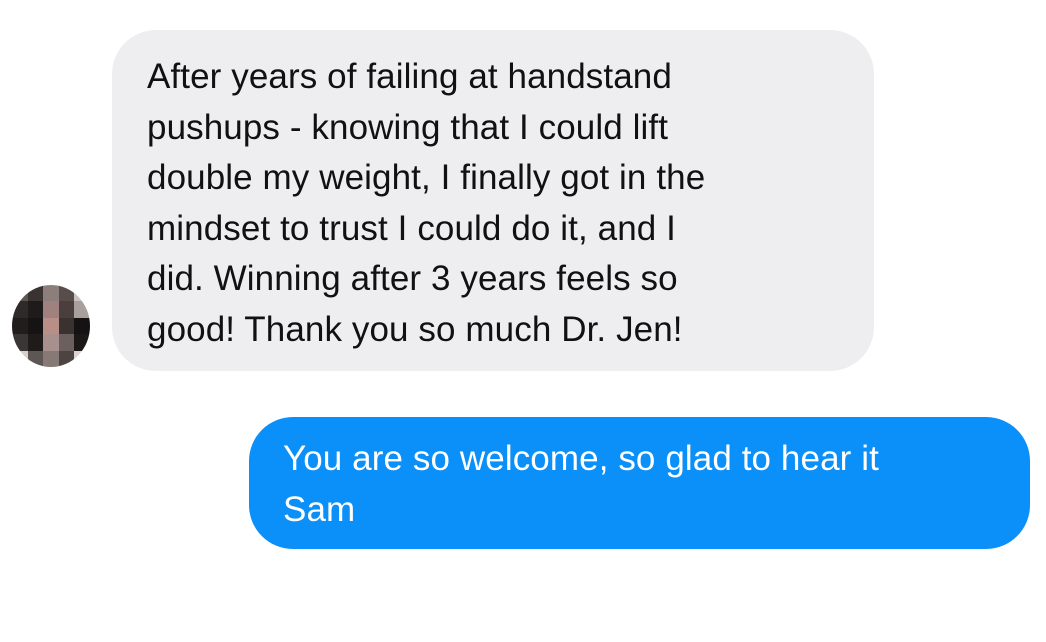  What do you see at coordinates (51, 326) in the screenshot?
I see `pixelated-avatar-icon` at bounding box center [51, 326].